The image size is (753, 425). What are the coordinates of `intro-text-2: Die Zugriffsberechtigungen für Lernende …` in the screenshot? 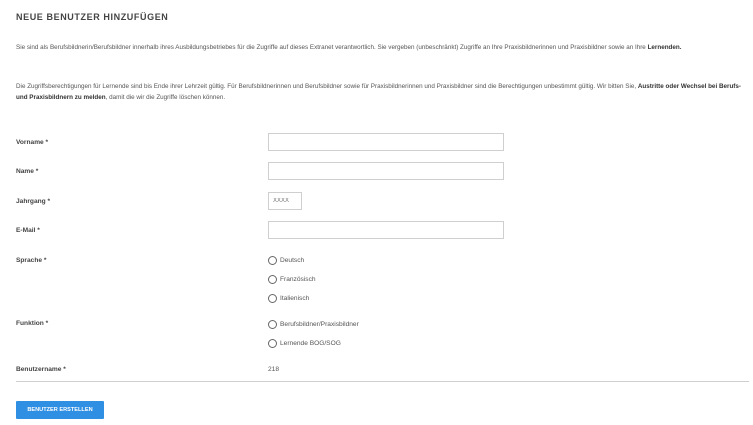 It's located at (327, 86).